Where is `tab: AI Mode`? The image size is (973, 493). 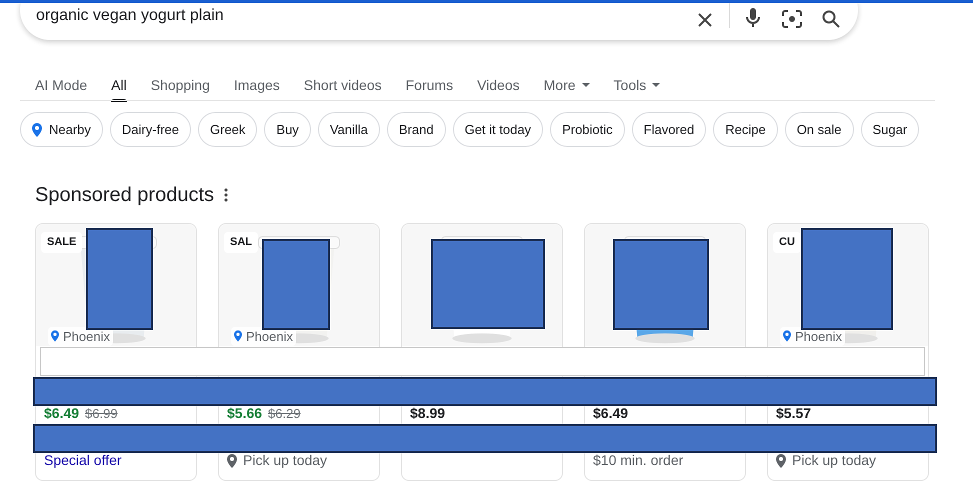
tab: AI Mode is located at coordinates (61, 85).